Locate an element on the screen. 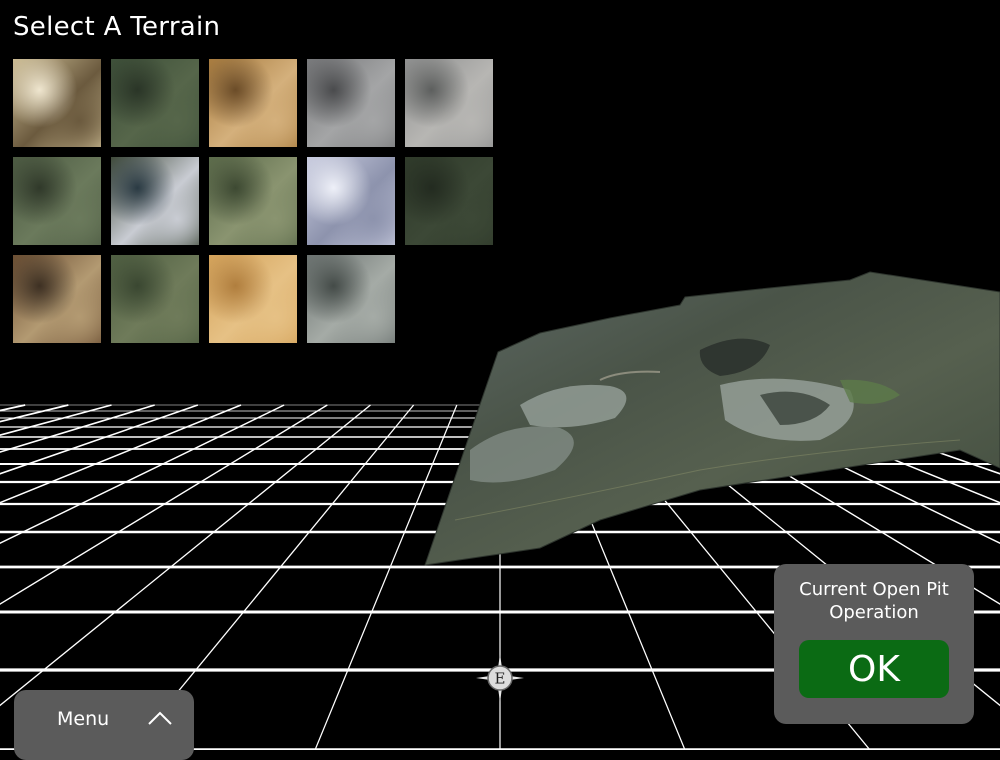 The image size is (1000, 760). current-terrain-name: Current Open Pit Operation is located at coordinates (874, 601).